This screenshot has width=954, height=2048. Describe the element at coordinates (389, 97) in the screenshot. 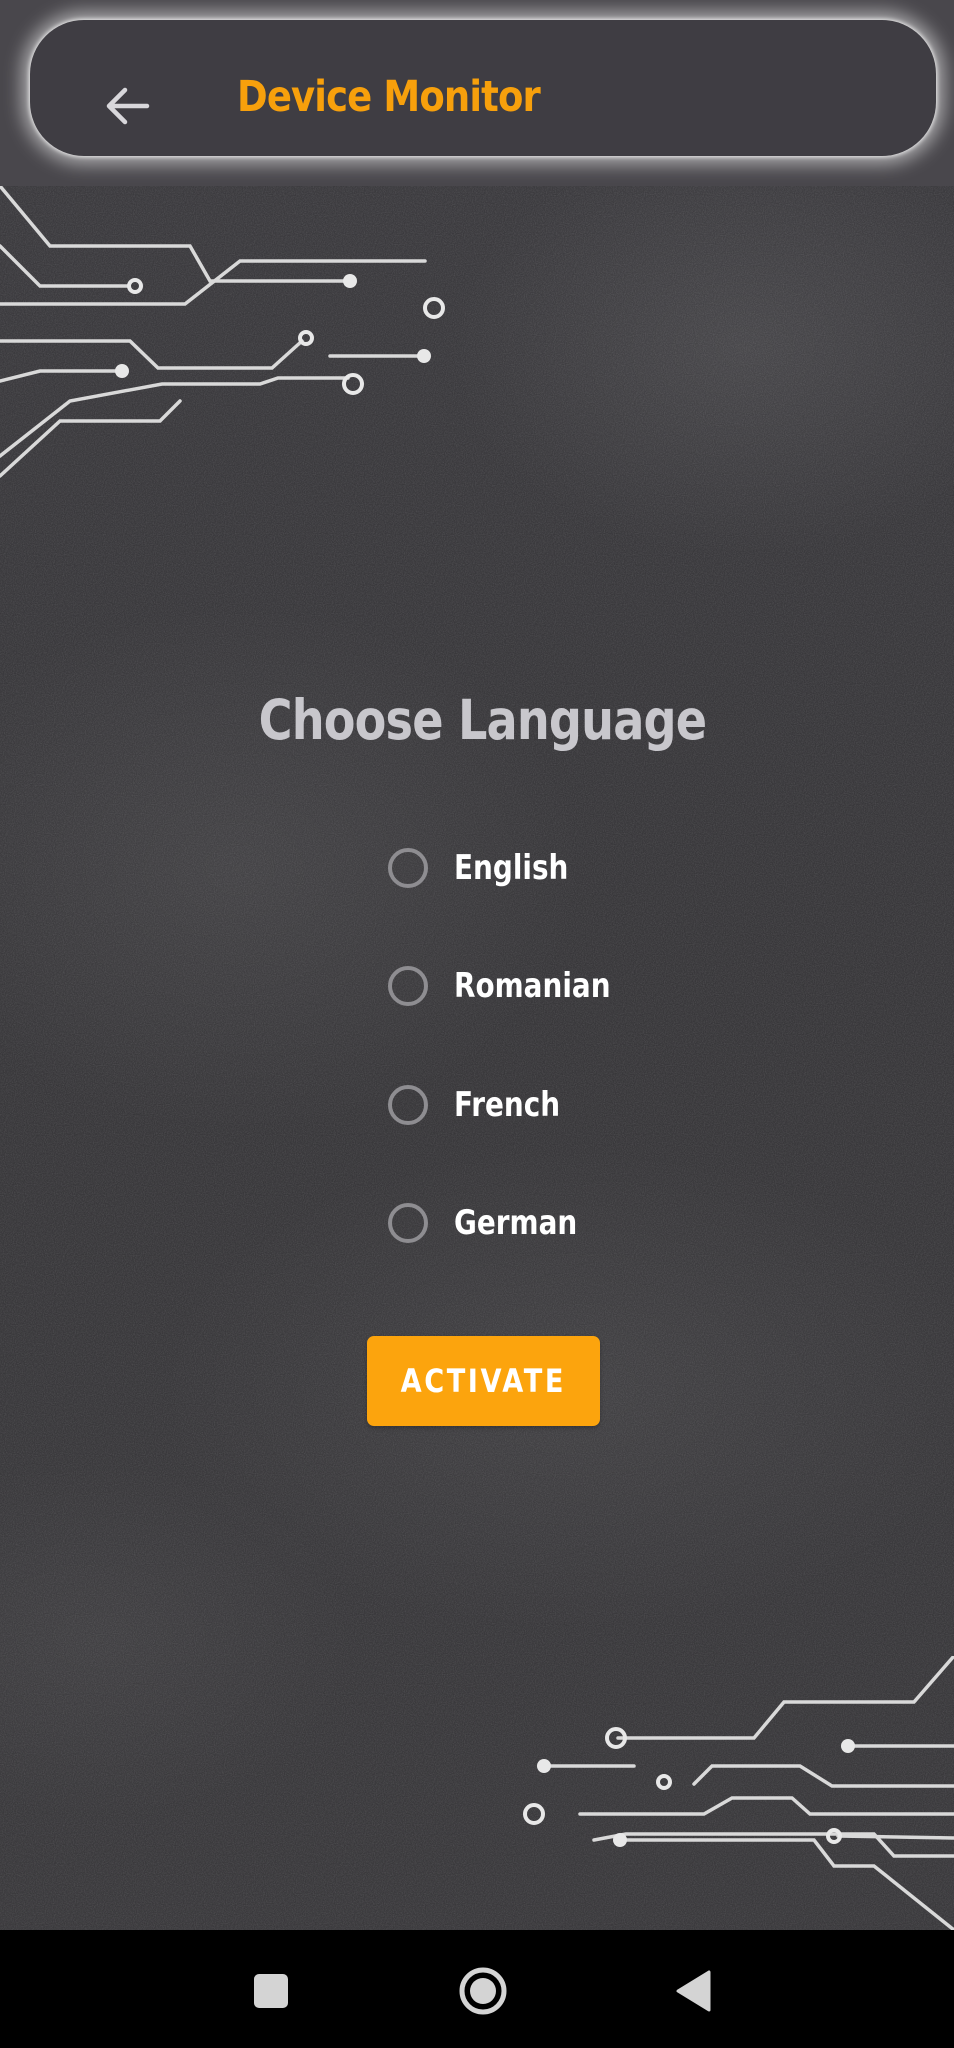

I see `app-title: Device Monitor` at that location.